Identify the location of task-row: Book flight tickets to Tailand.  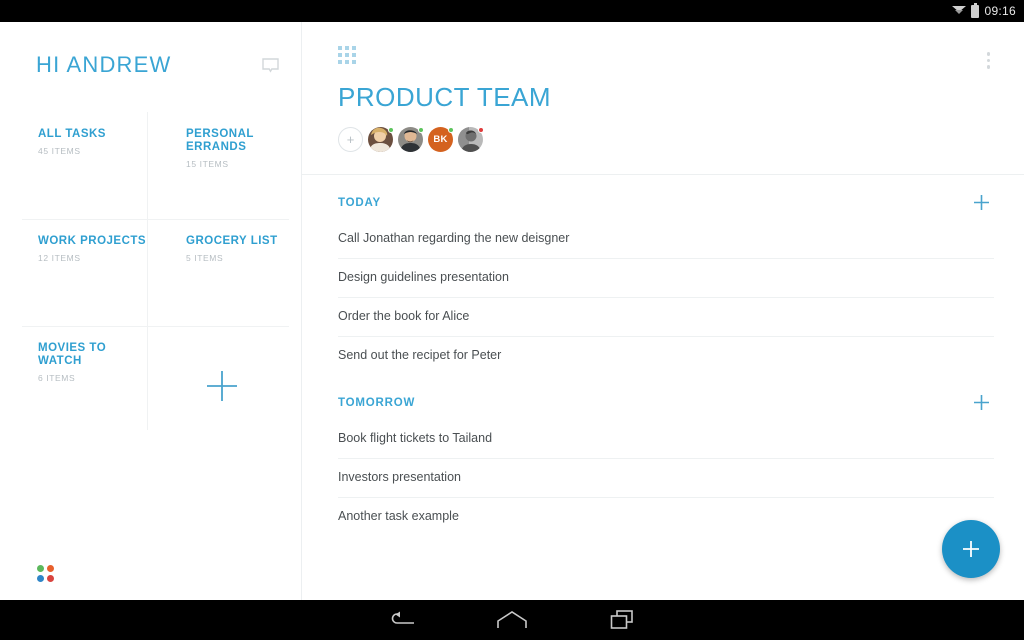
(666, 439).